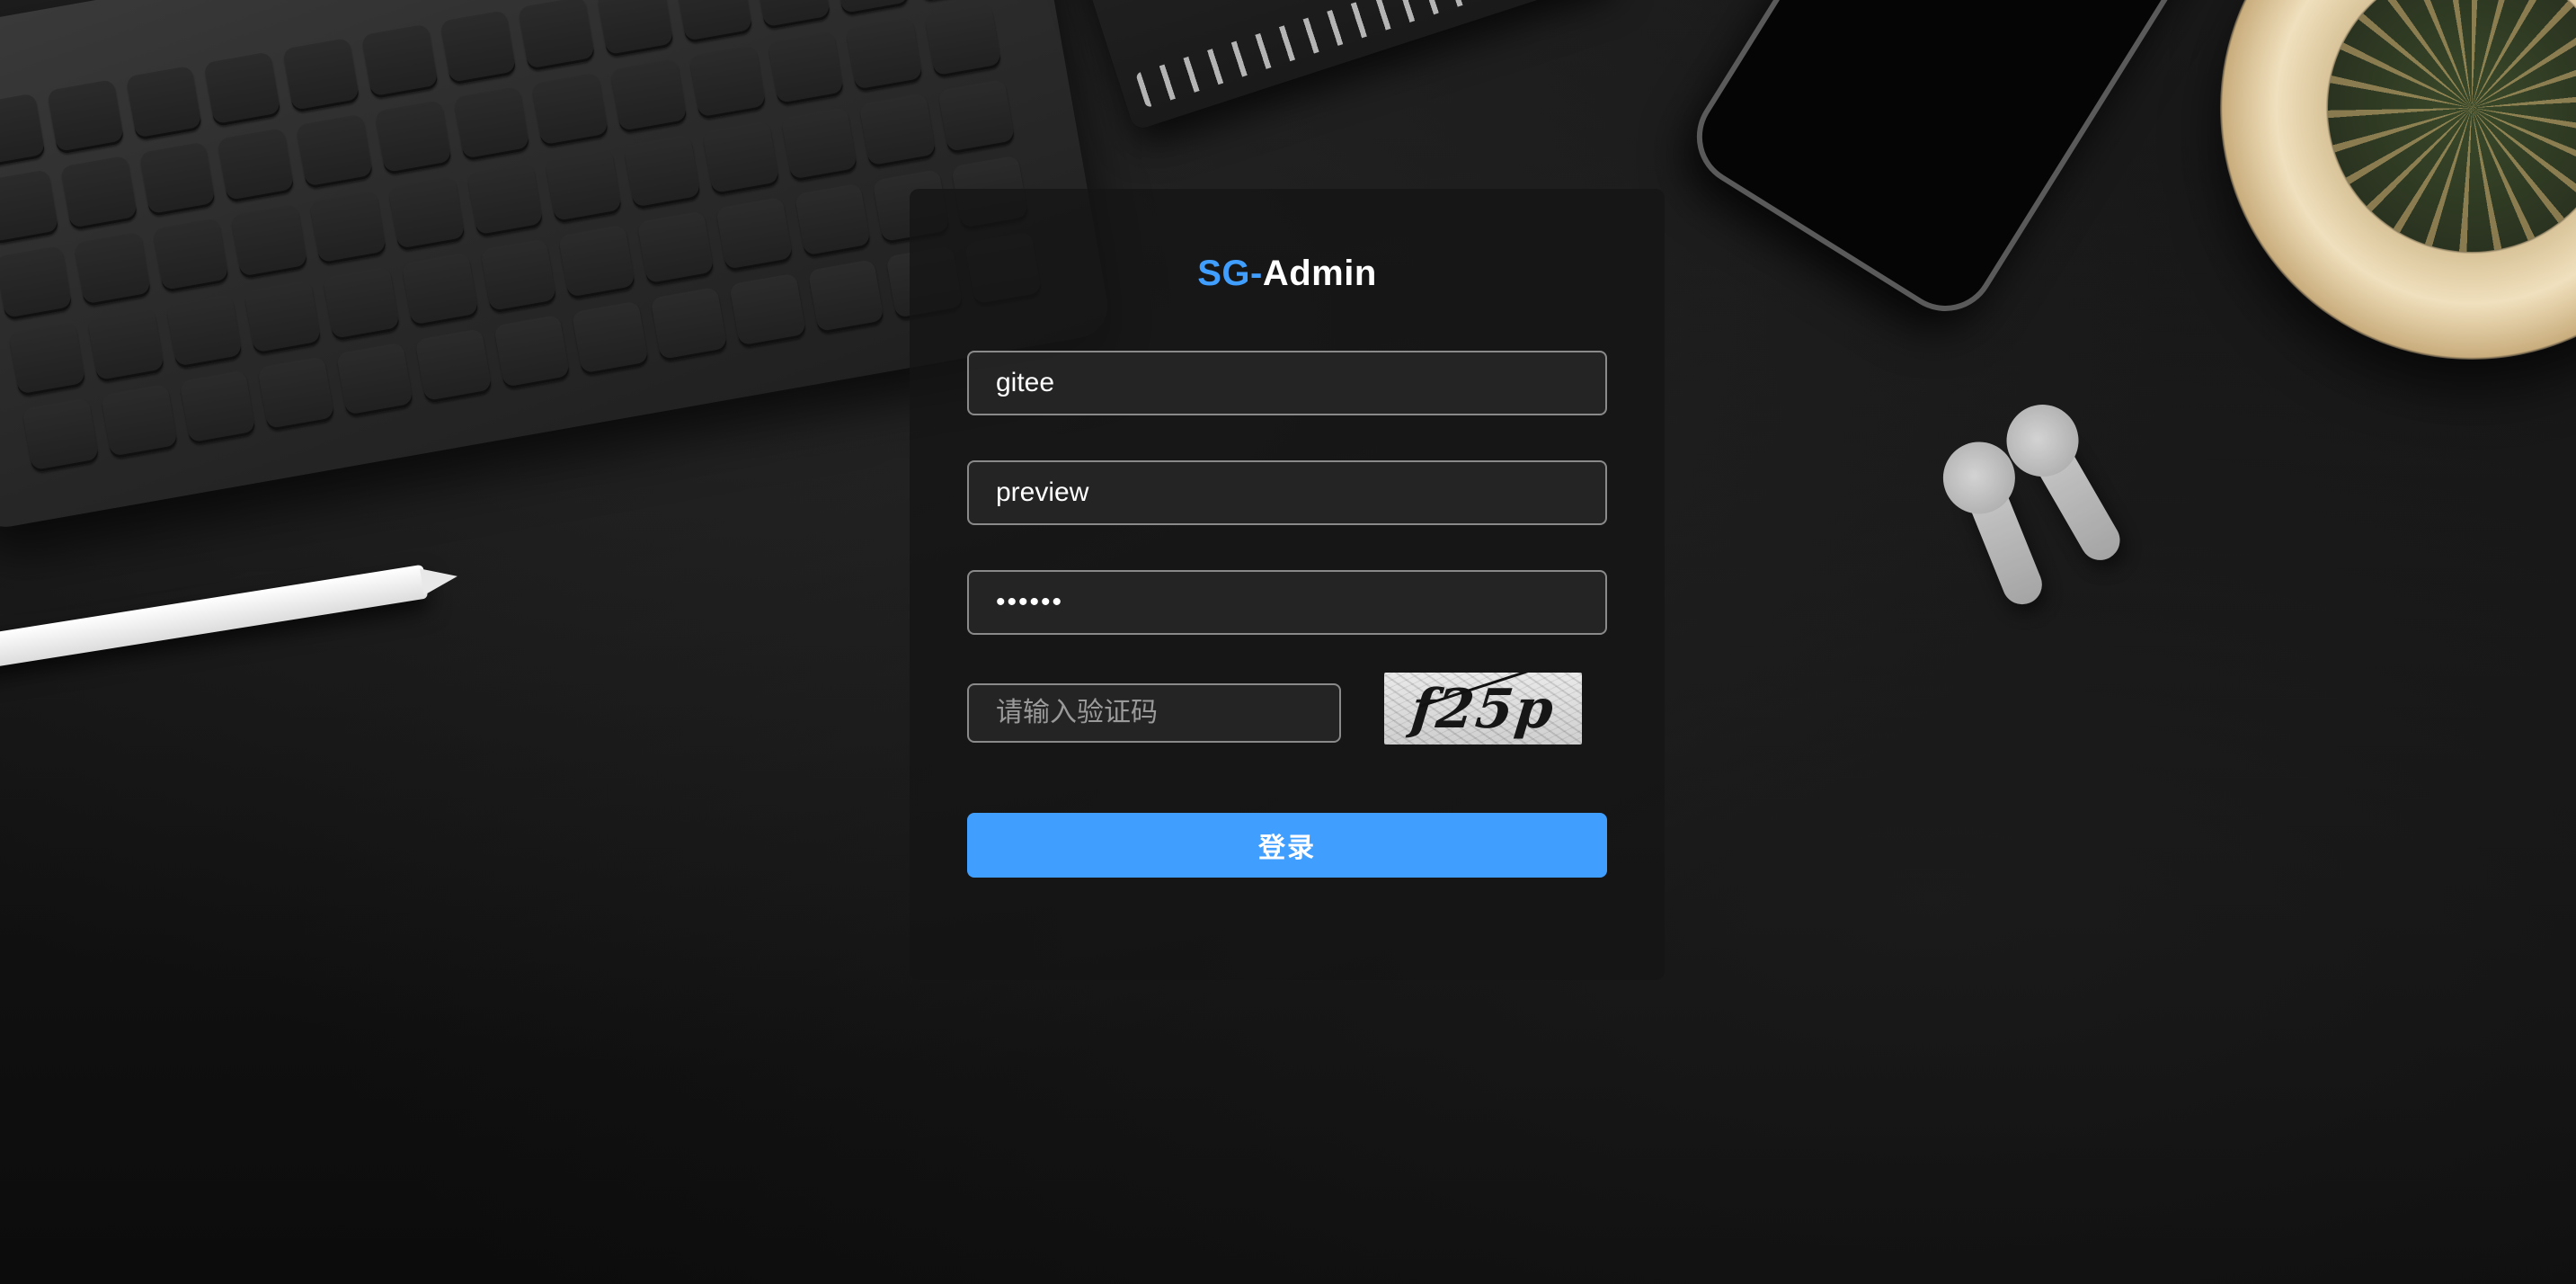  I want to click on notebook-spiral, so click(1363, 55).